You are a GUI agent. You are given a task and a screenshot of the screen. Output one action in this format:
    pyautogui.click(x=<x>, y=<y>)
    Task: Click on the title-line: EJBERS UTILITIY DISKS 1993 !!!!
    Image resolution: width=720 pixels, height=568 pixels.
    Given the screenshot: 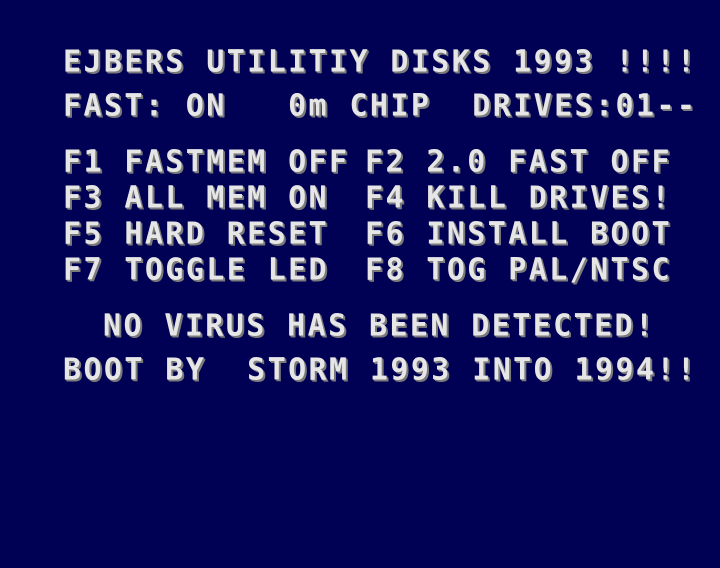 What is the action you would take?
    pyautogui.click(x=380, y=62)
    